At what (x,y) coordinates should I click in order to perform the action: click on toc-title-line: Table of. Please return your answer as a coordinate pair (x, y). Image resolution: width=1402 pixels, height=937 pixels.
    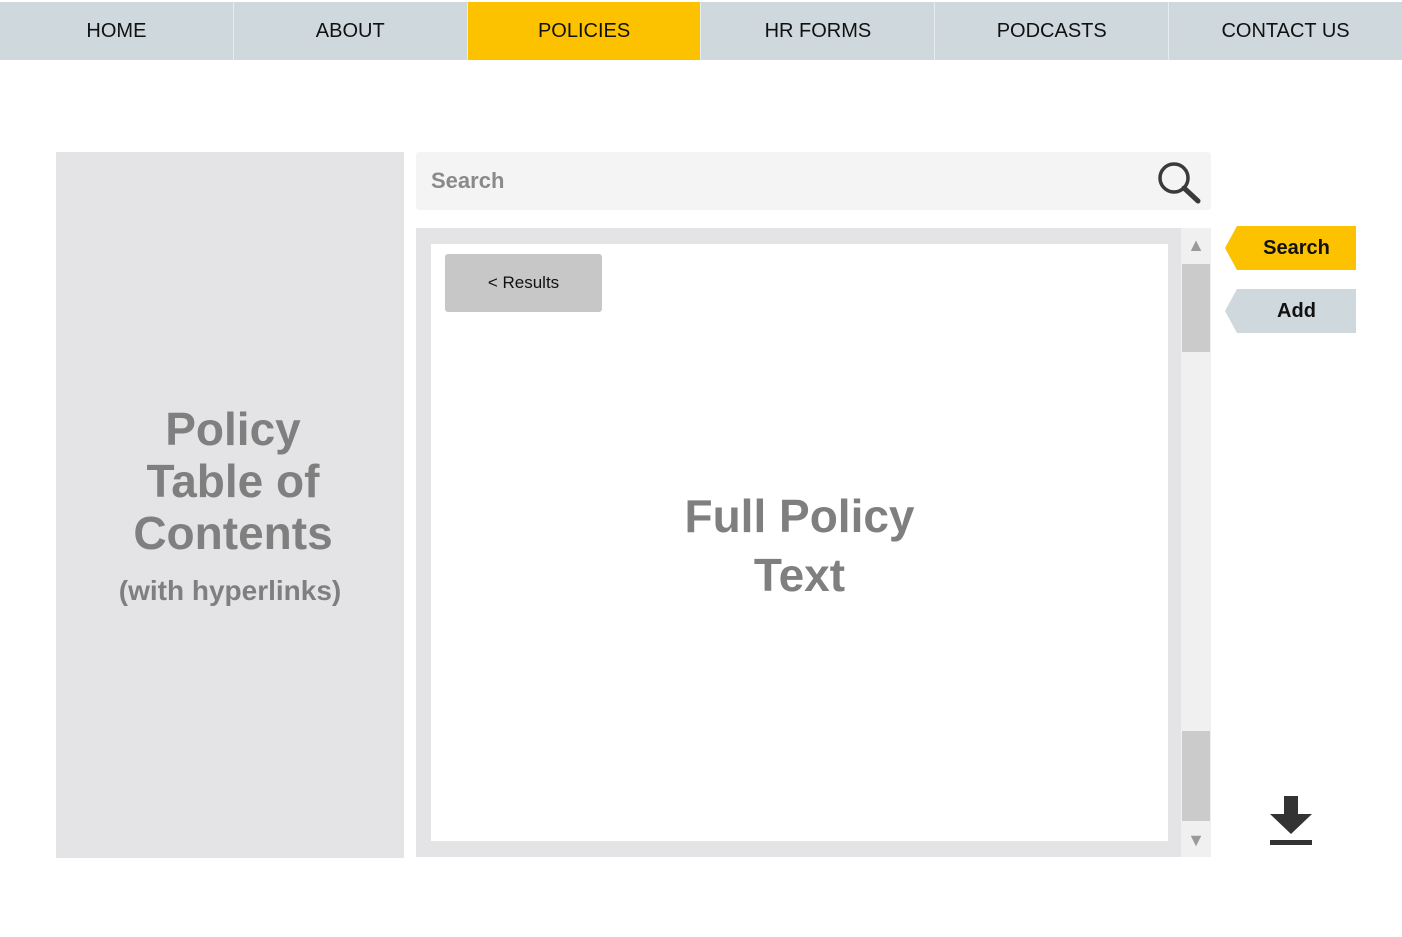
    Looking at the image, I should click on (233, 481).